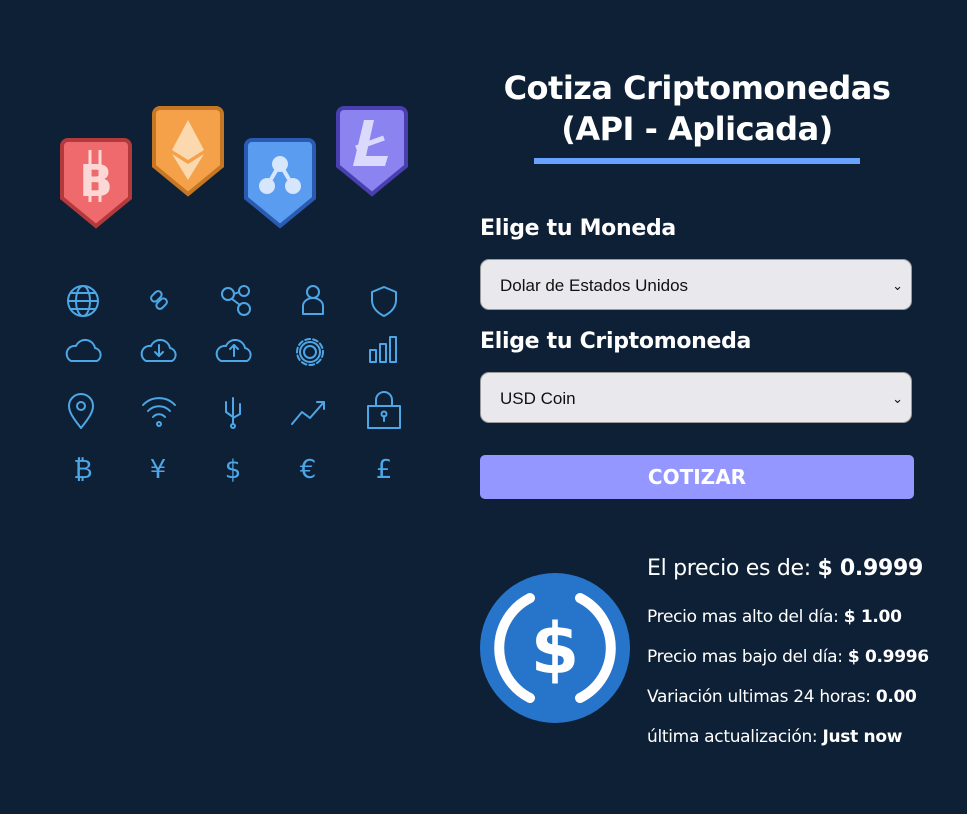 This screenshot has height=814, width=967. What do you see at coordinates (236, 300) in the screenshot?
I see `network-icon` at bounding box center [236, 300].